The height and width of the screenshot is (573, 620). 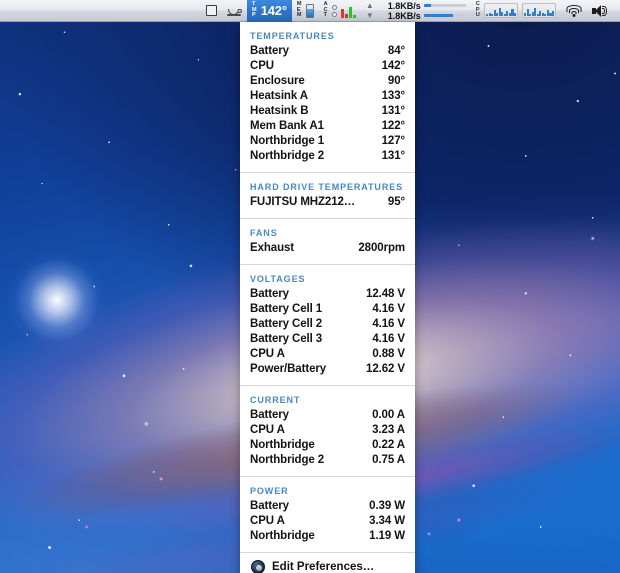 I want to click on sensor-value: 122°, so click(x=393, y=126).